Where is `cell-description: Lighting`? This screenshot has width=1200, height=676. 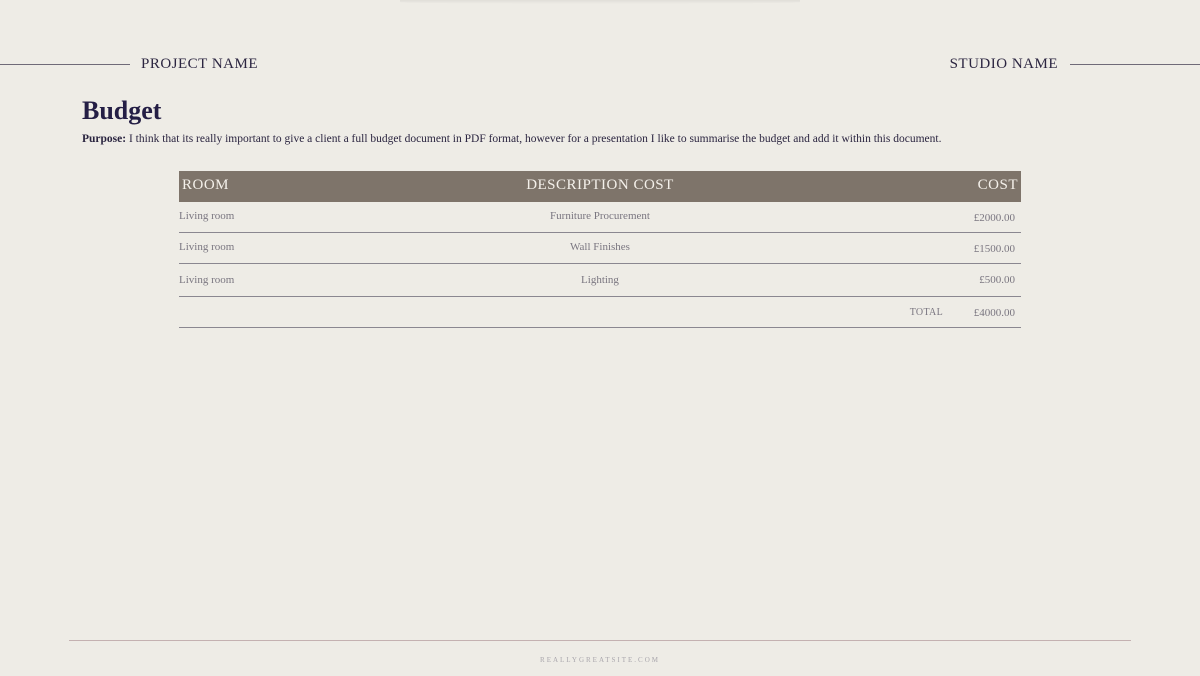 cell-description: Lighting is located at coordinates (600, 280).